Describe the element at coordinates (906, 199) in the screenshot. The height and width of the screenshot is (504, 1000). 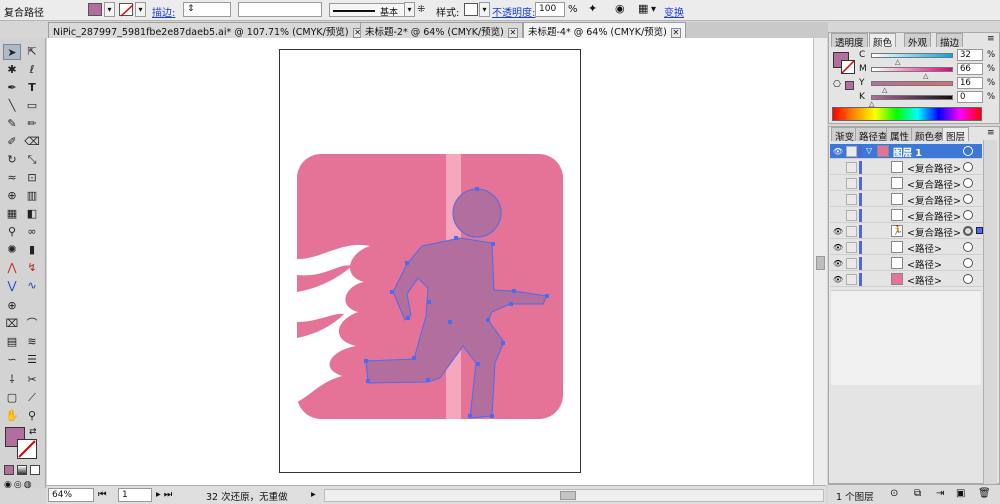
I see `layer-row-item: <复合路径>` at that location.